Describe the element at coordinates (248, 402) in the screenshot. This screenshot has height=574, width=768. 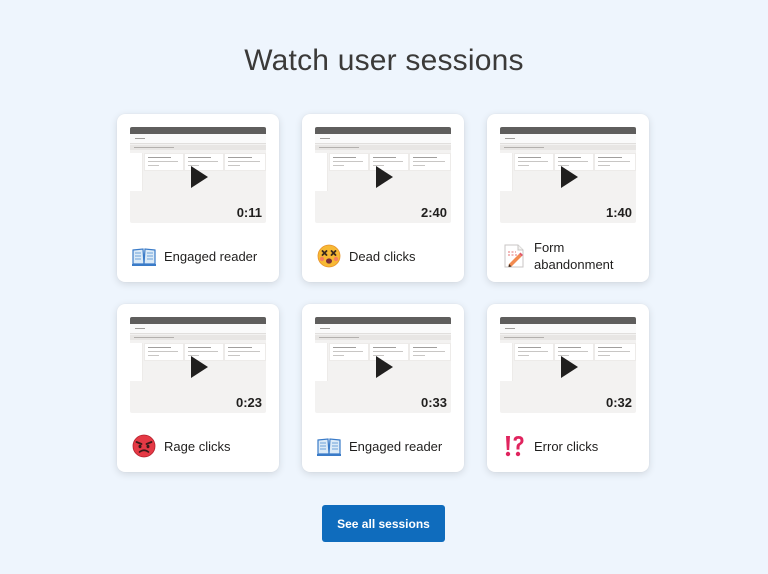
I see `session-duration: 0:23` at that location.